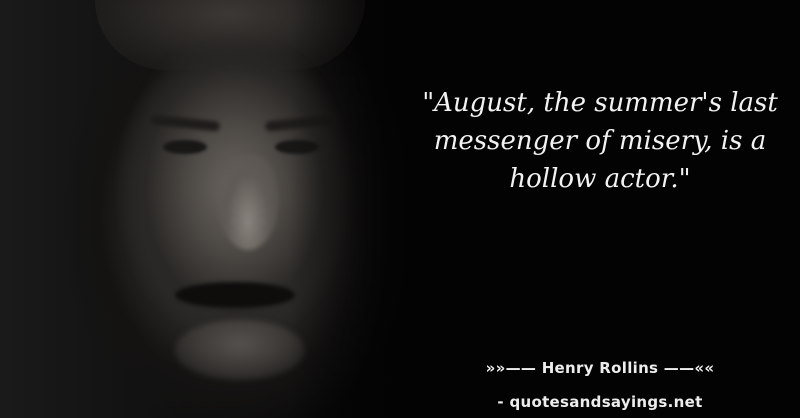  I want to click on portrait-chin, so click(240, 350).